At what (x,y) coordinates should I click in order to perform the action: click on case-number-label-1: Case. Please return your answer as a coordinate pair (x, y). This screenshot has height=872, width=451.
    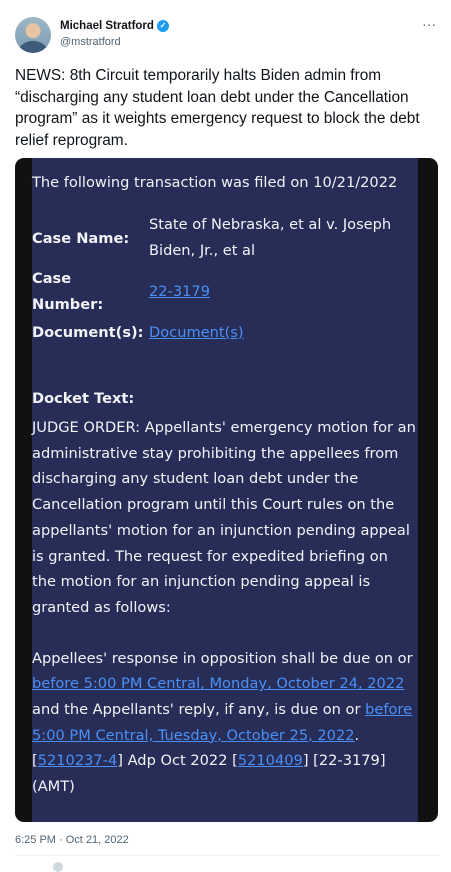
    Looking at the image, I should click on (52, 278).